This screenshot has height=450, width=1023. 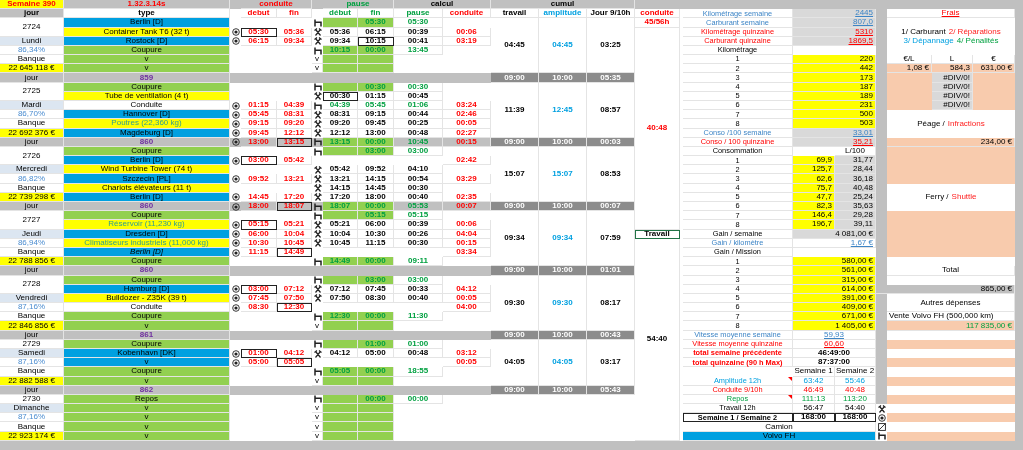 What do you see at coordinates (294, 298) in the screenshot?
I see `end-time: 07:50` at bounding box center [294, 298].